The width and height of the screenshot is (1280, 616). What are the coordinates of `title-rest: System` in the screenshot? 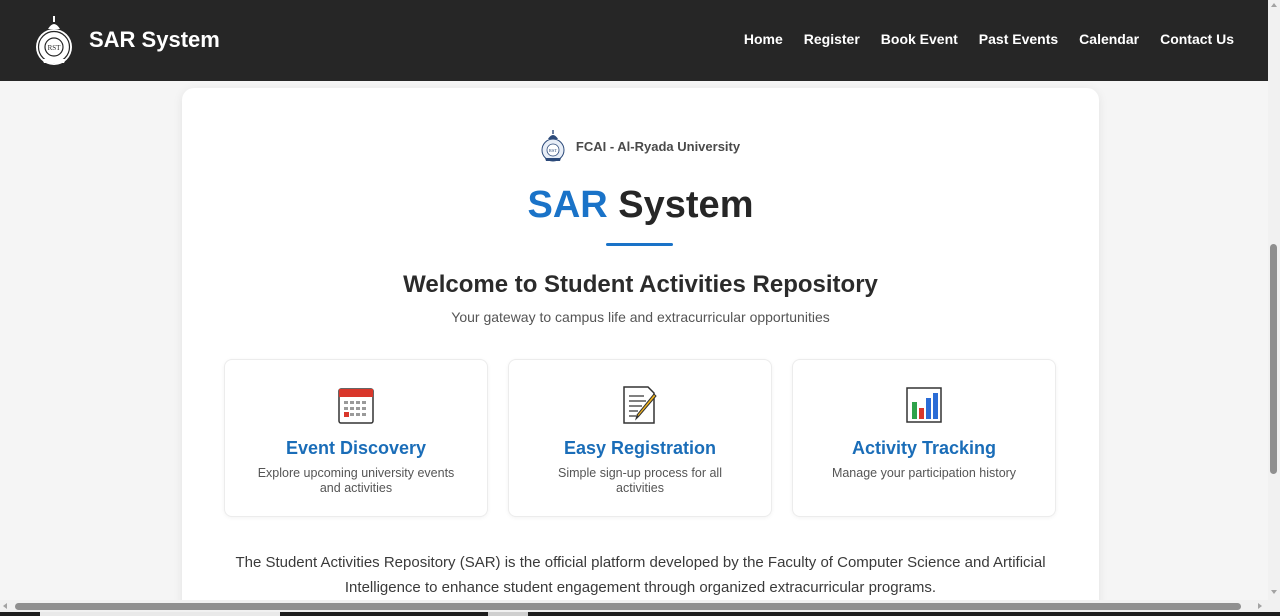 It's located at (680, 205).